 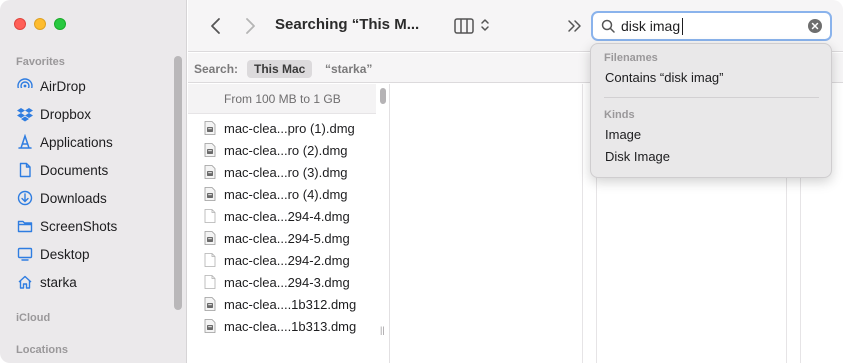 I want to click on group-header-label: From 100 MB to 1 GB, so click(x=282, y=99).